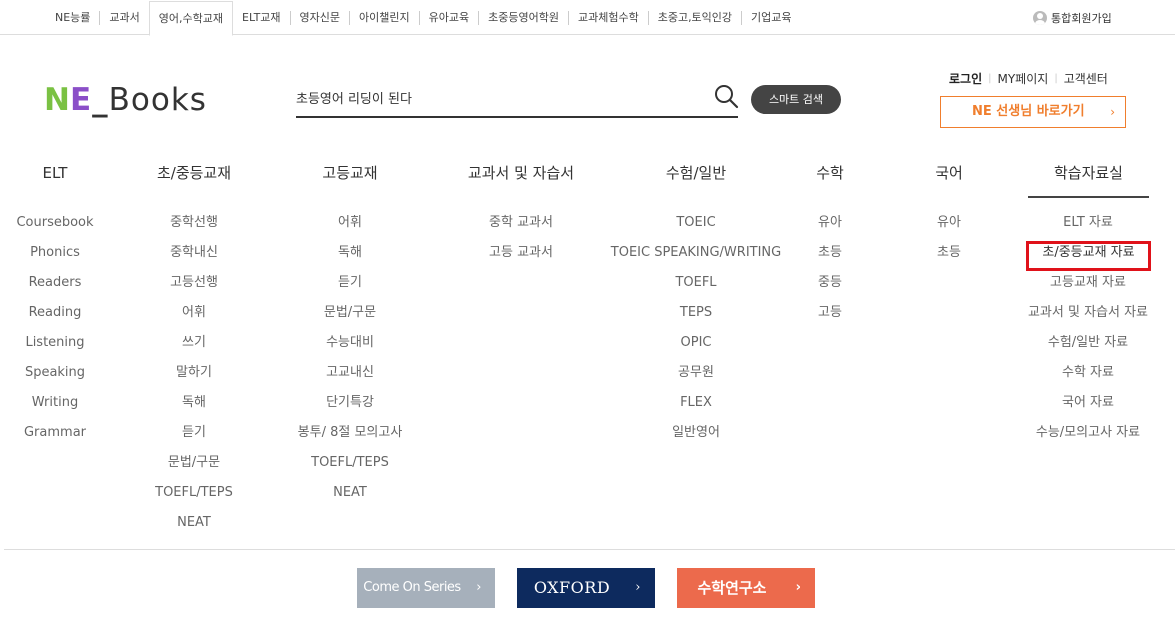 The height and width of the screenshot is (619, 1175). Describe the element at coordinates (696, 346) in the screenshot. I see `menu-item: OPIC` at that location.